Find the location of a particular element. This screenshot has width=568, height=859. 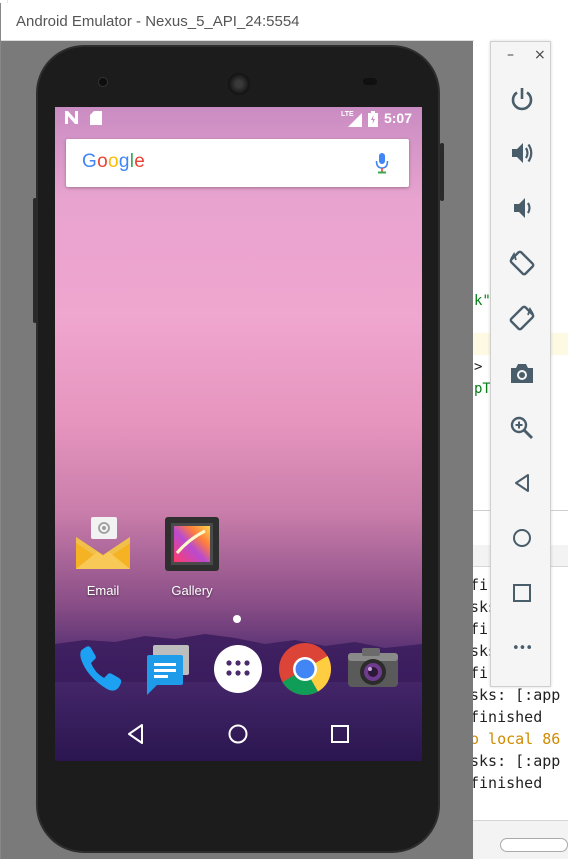

rotate-left-button is located at coordinates (522, 263).